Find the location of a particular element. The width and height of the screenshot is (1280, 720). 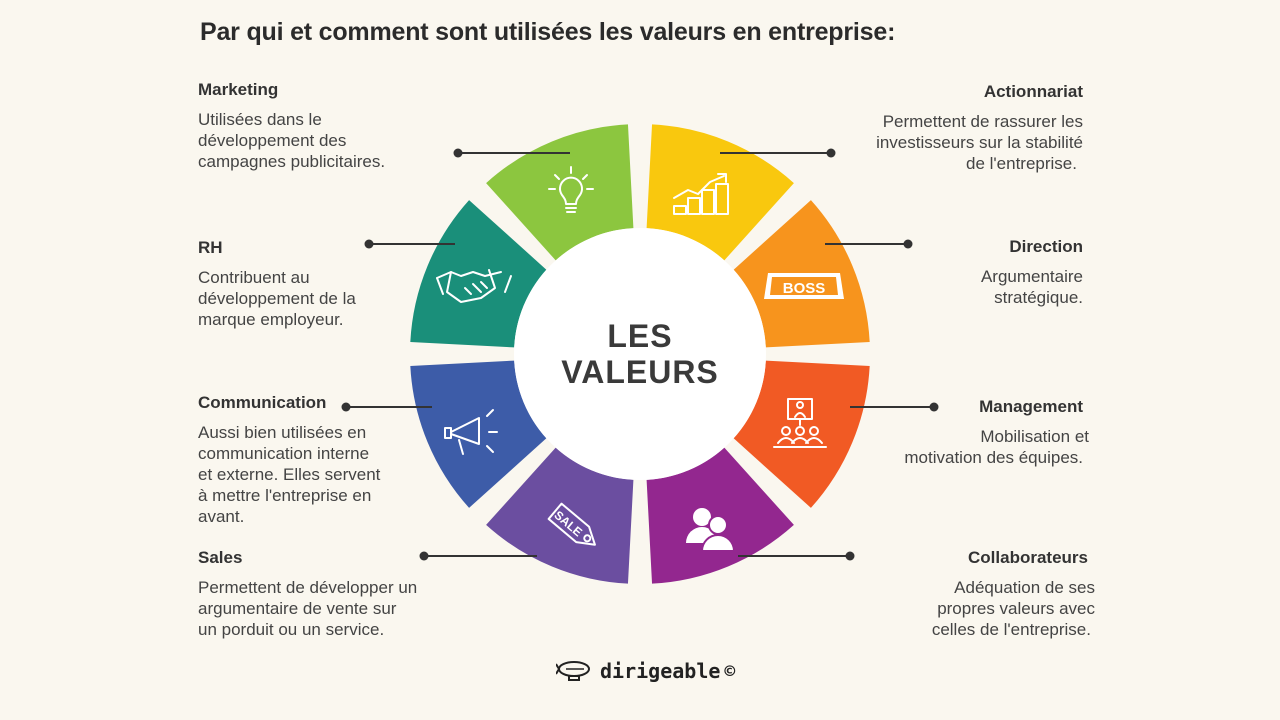

center-line-1: LES is located at coordinates (640, 336).